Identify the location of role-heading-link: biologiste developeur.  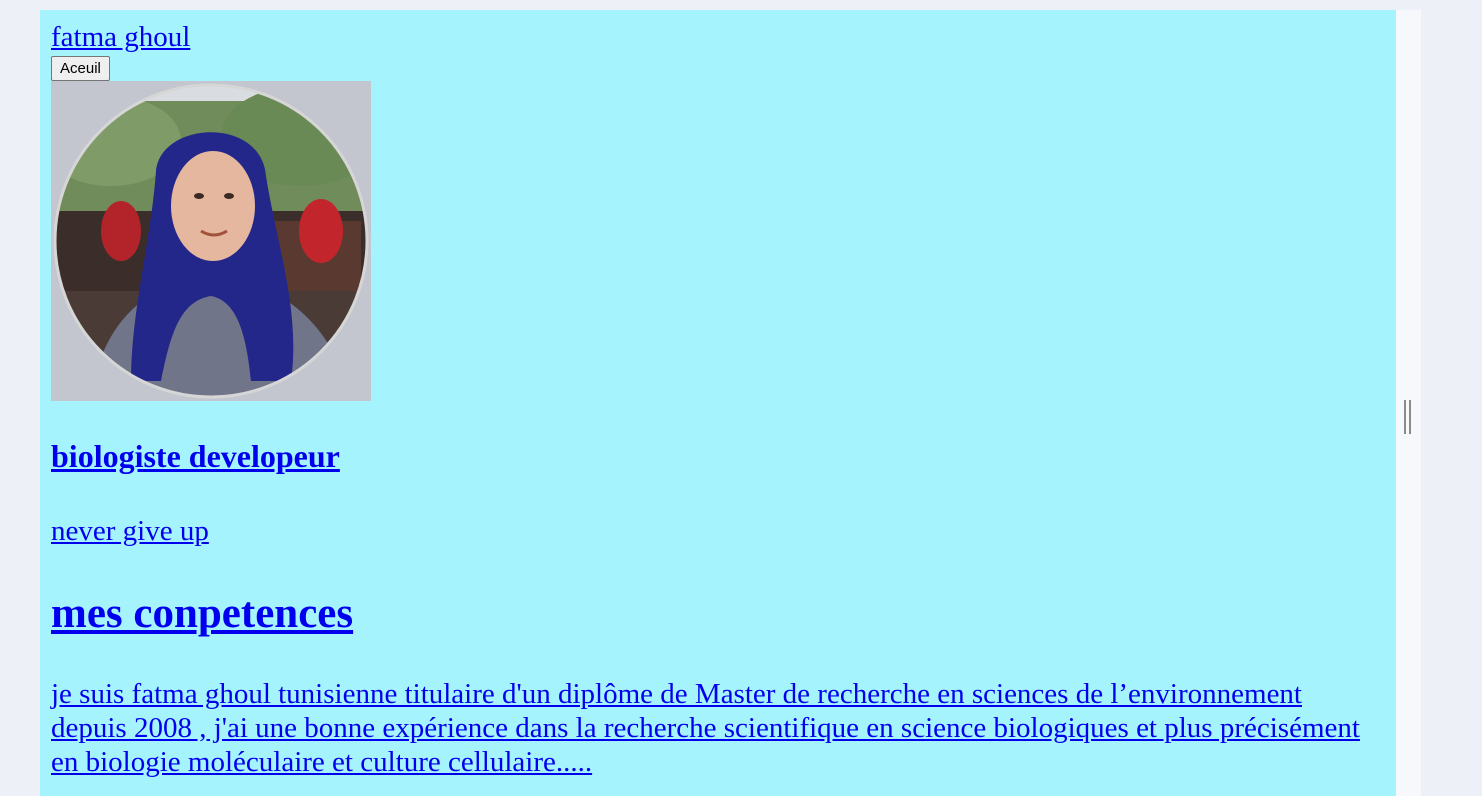
(195, 456).